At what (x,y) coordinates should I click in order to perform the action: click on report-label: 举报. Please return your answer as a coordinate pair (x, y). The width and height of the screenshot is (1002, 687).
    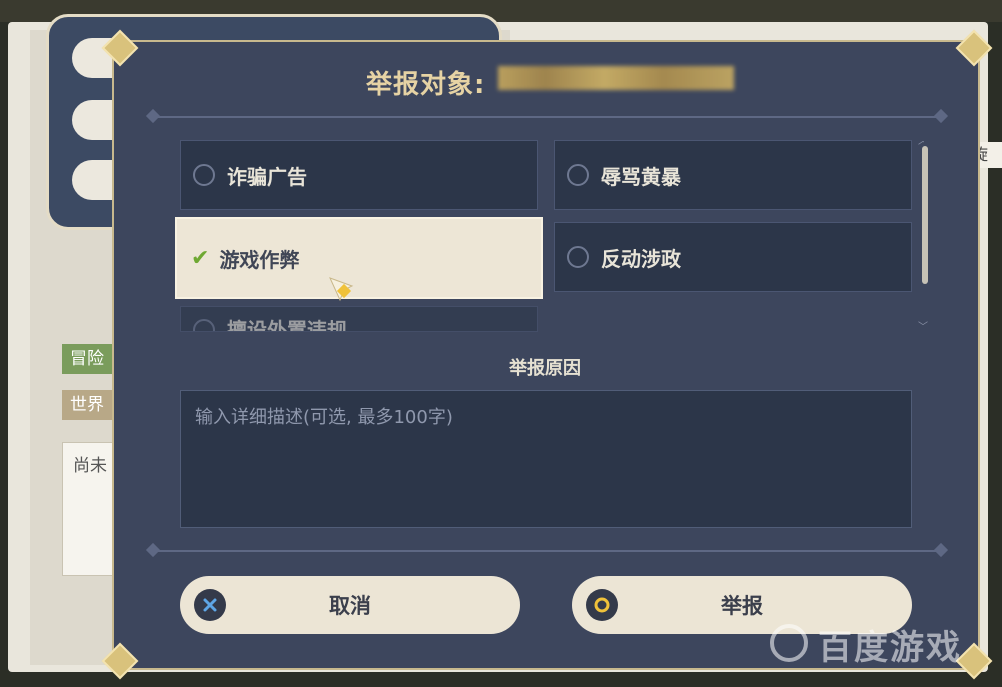
    Looking at the image, I should click on (742, 606).